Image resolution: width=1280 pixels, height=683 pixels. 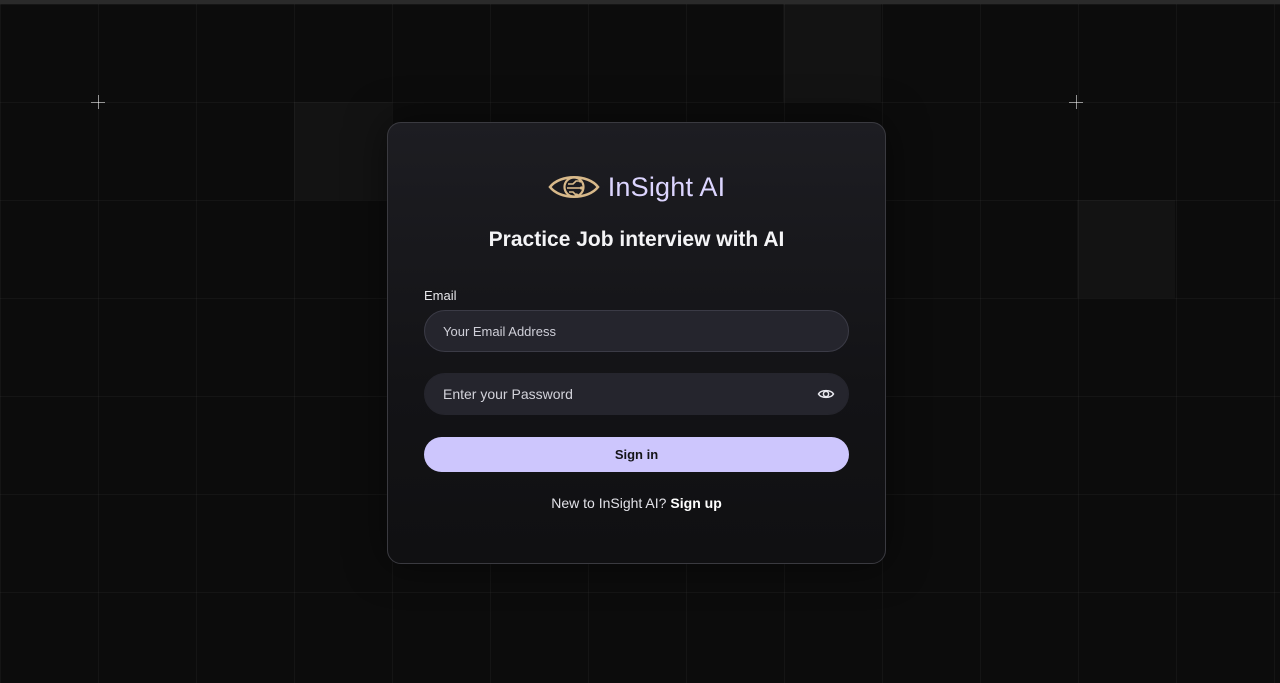 I want to click on email-field, so click(x=636, y=331).